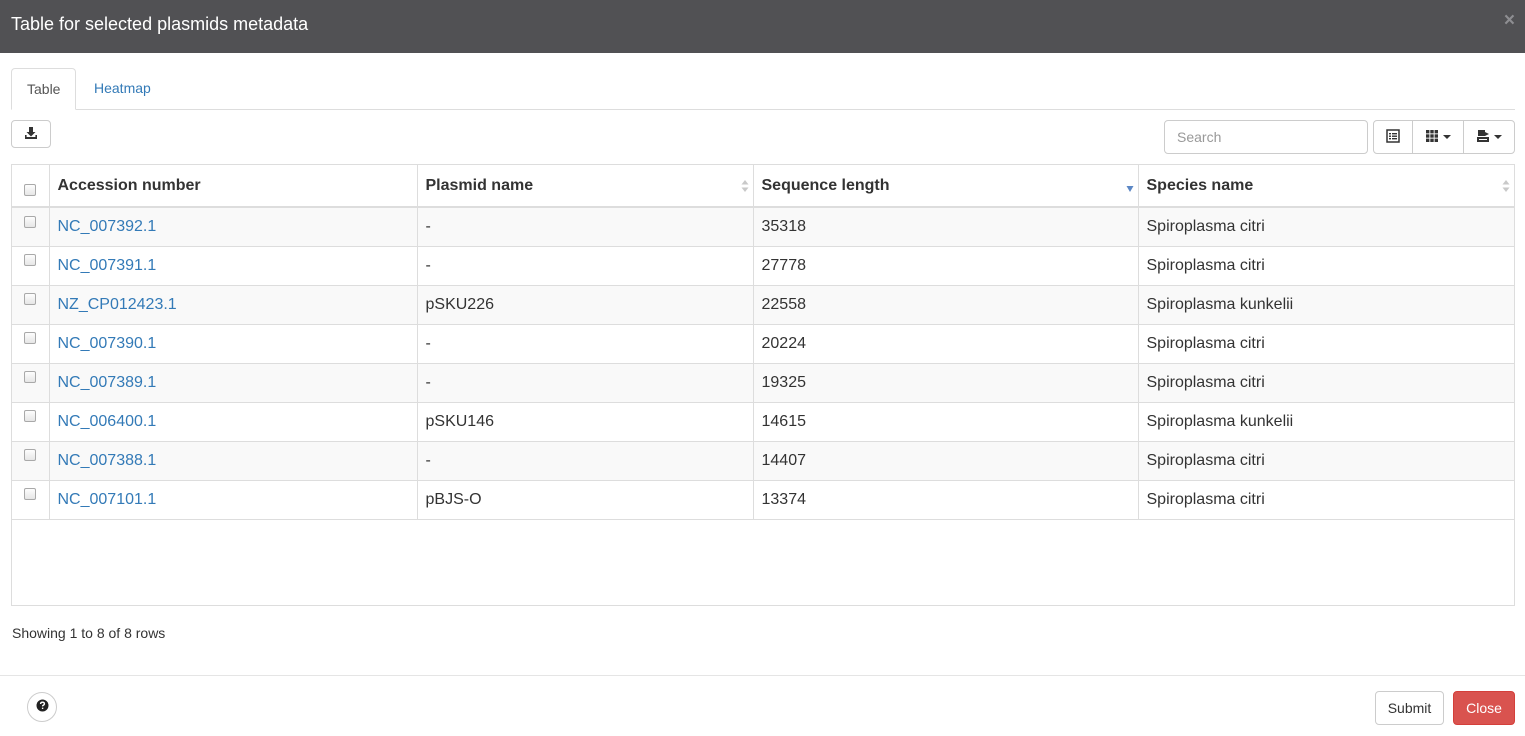 The image size is (1525, 736). I want to click on download-icon, so click(31, 134).